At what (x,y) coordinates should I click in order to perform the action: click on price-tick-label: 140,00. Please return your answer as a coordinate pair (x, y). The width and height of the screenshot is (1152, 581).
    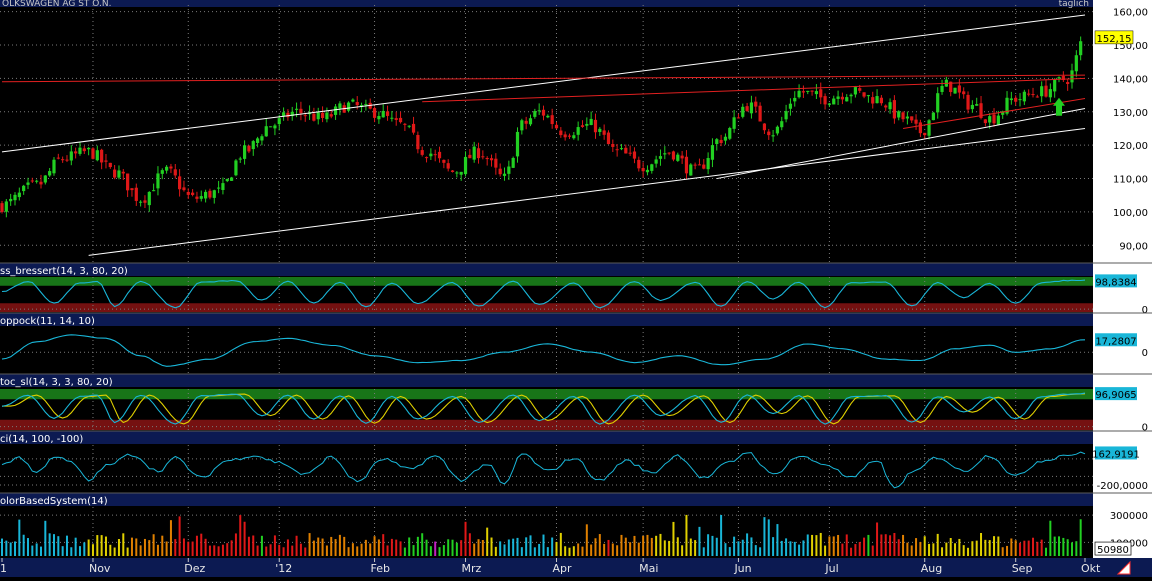
    Looking at the image, I should click on (1130, 79).